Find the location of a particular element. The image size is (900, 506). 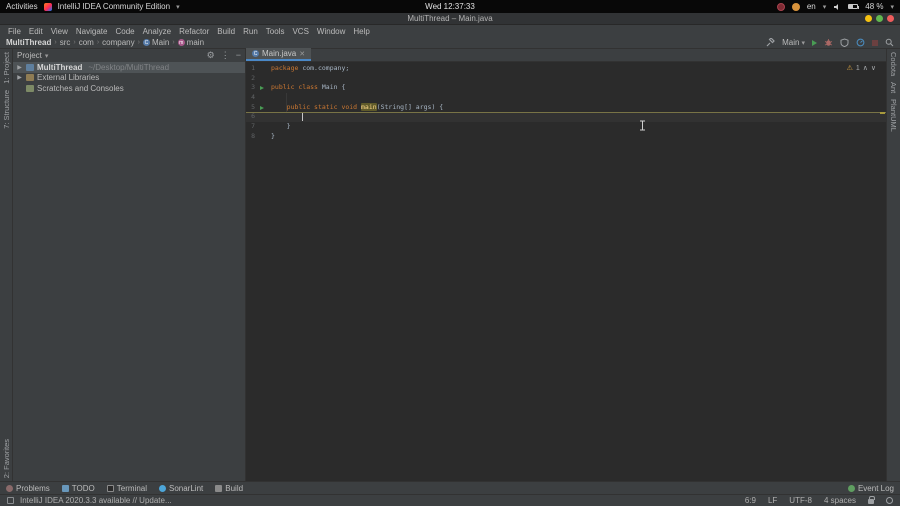

close-tab-icon: ✕ is located at coordinates (302, 54).